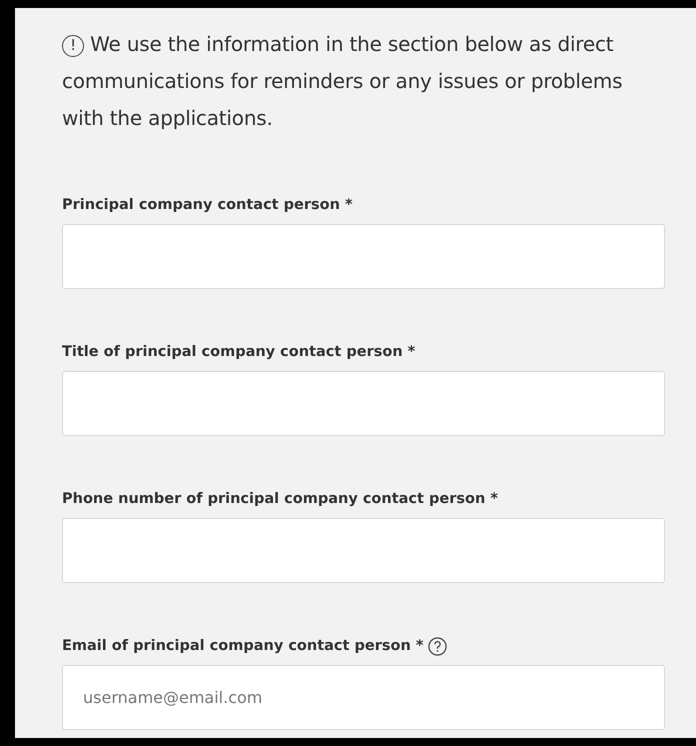 The height and width of the screenshot is (746, 696). I want to click on field-label: Phone number of principal company contact person *, so click(280, 499).